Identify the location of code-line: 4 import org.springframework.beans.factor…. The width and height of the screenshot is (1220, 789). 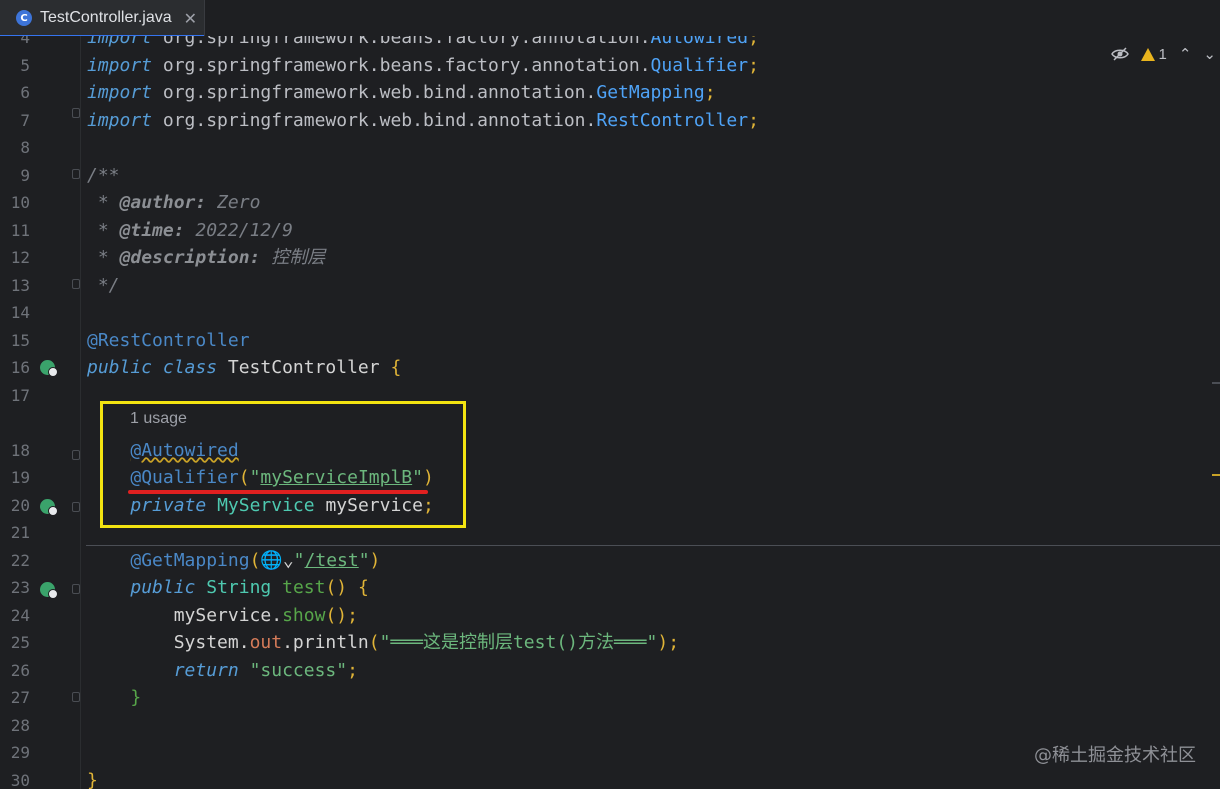
(610, 44).